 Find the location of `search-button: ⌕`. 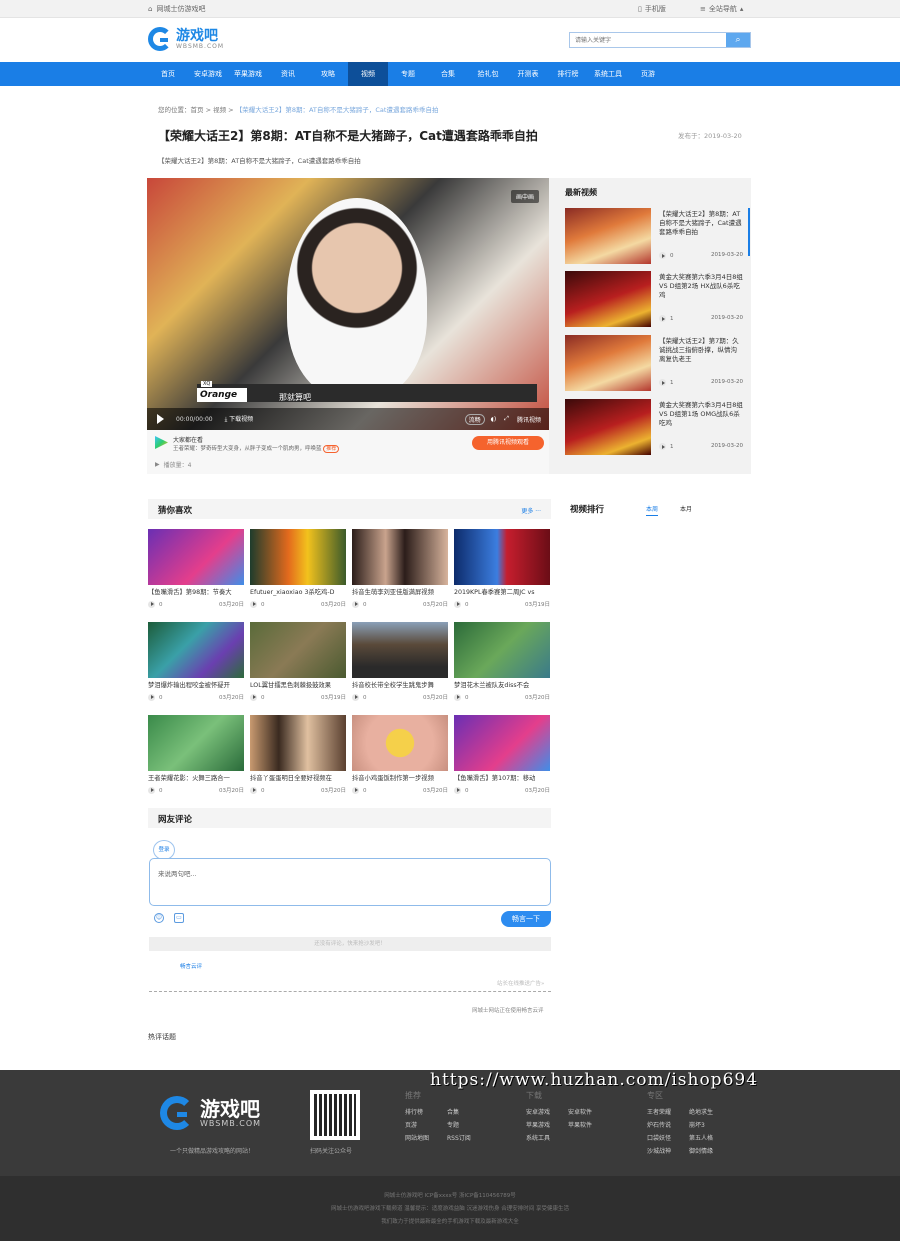

search-button: ⌕ is located at coordinates (738, 40).